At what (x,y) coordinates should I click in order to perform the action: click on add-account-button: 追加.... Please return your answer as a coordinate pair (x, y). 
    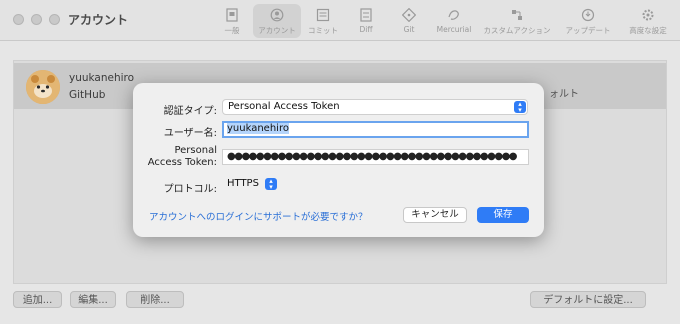
    Looking at the image, I should click on (37, 299).